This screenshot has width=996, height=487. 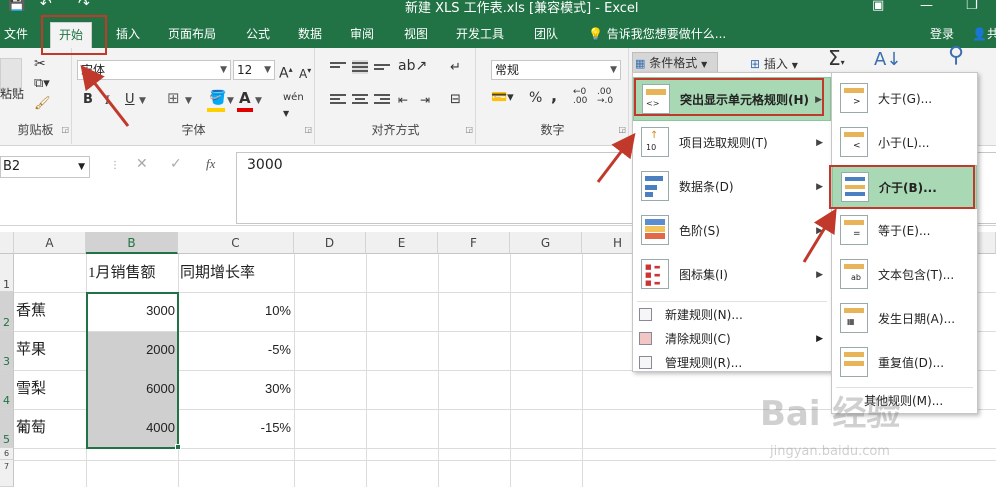 What do you see at coordinates (360, 99) in the screenshot?
I see `align-center-icon` at bounding box center [360, 99].